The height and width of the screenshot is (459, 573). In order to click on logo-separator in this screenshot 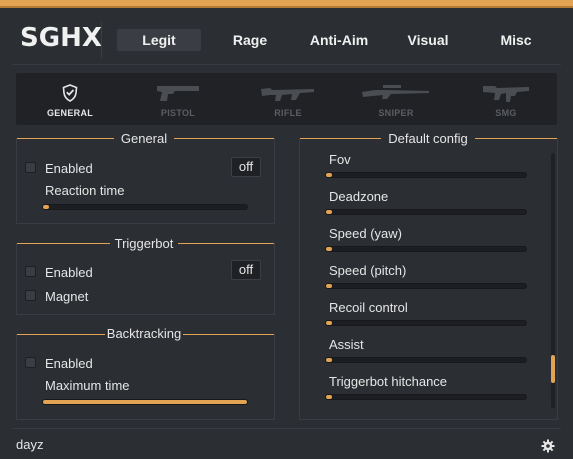, I will do `click(101, 40)`.